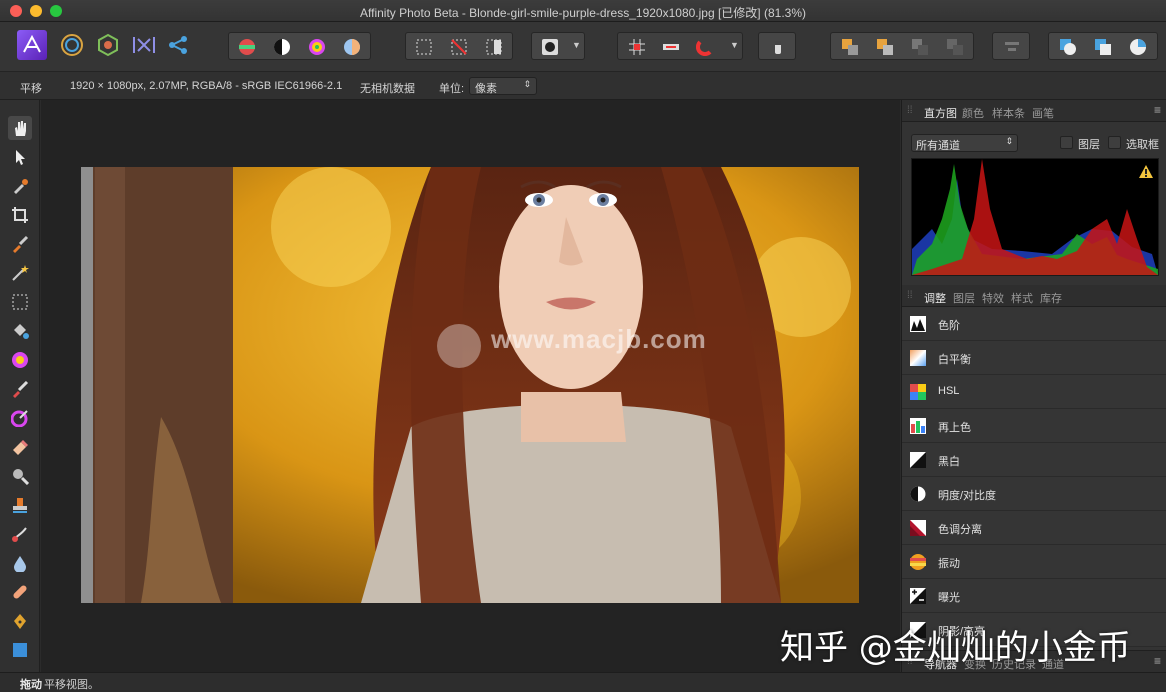 Image resolution: width=1166 pixels, height=692 pixels. Describe the element at coordinates (1114, 142) in the screenshot. I see `selection-checkbox` at that location.